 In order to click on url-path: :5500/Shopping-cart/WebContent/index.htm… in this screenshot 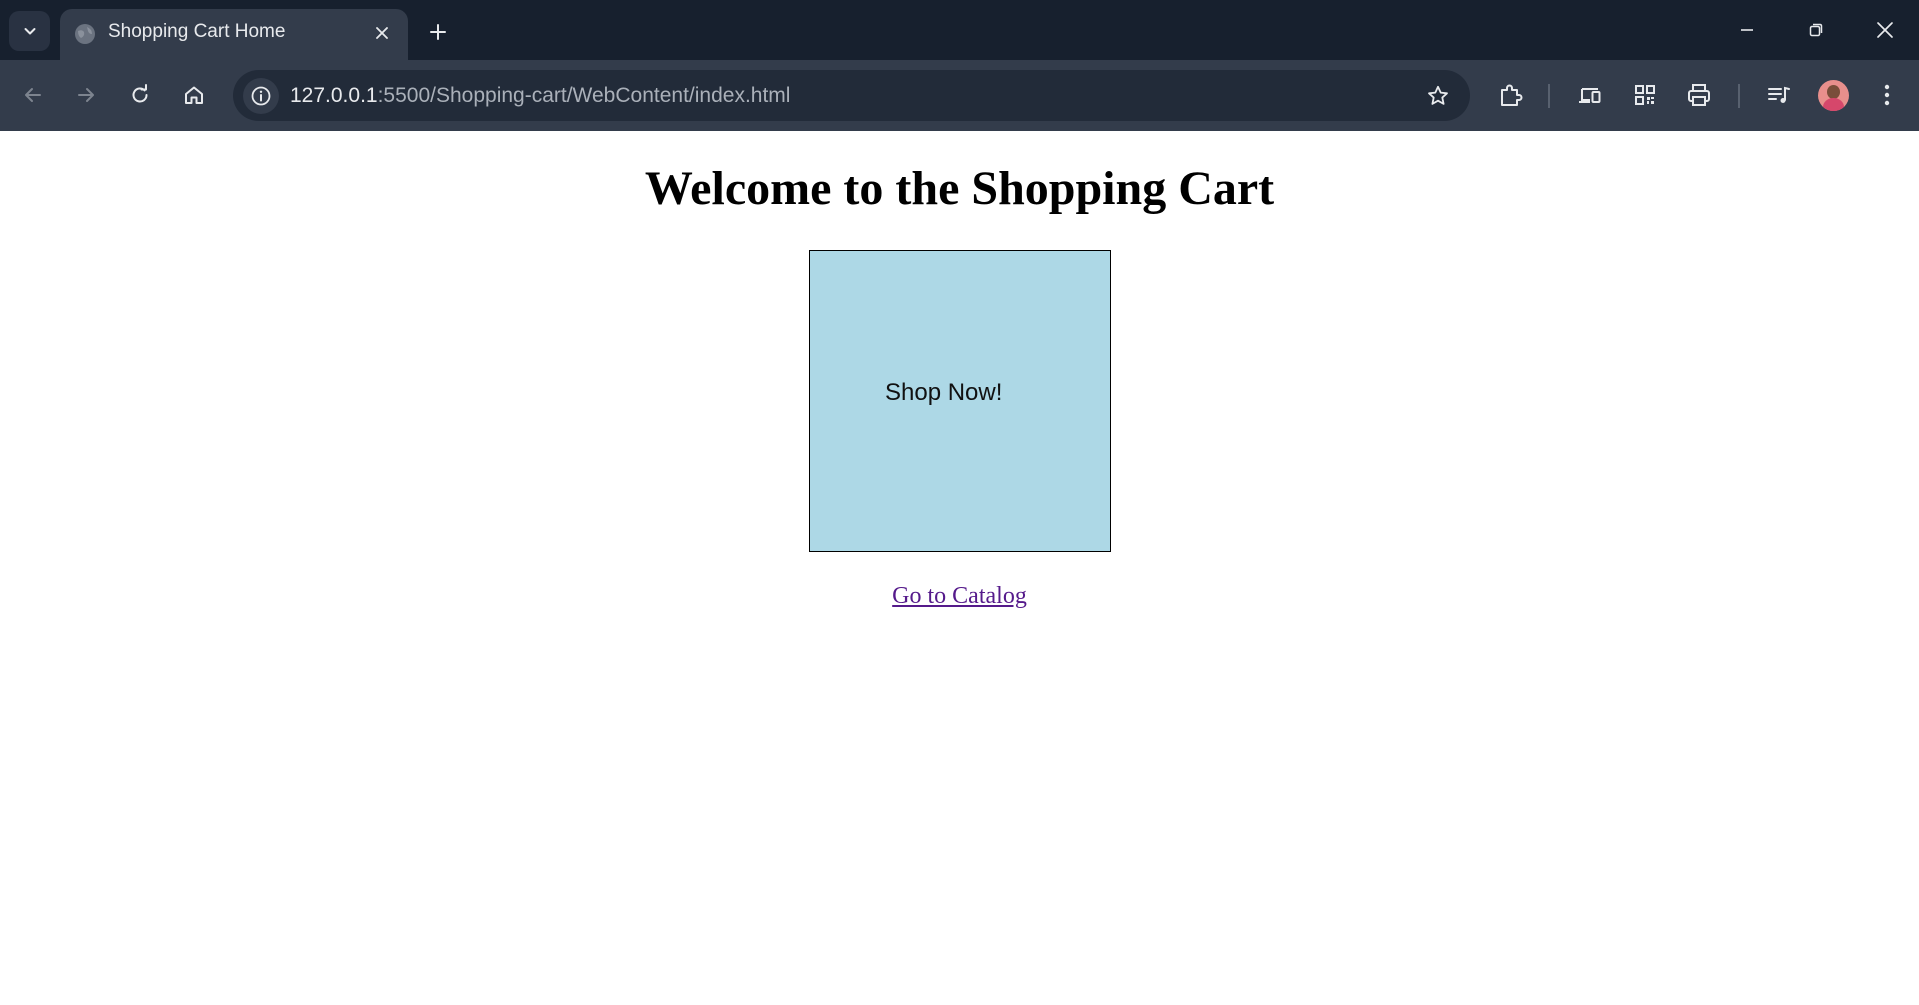, I will do `click(584, 95)`.